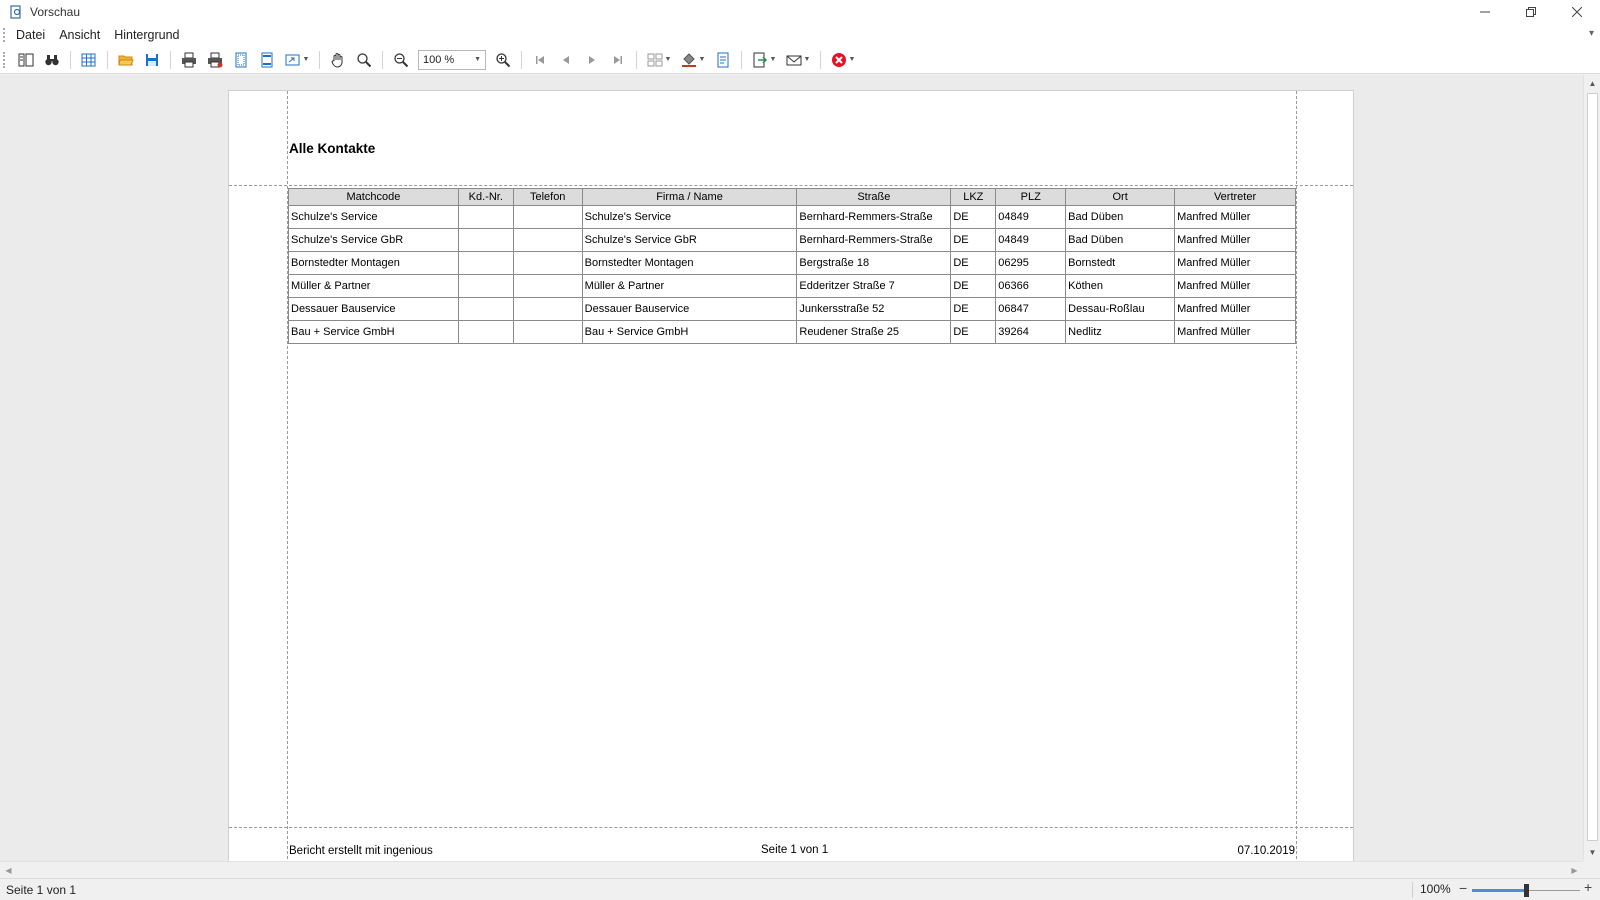  What do you see at coordinates (1574, 870) in the screenshot?
I see `scroll-right-arrow-icon: ▶` at bounding box center [1574, 870].